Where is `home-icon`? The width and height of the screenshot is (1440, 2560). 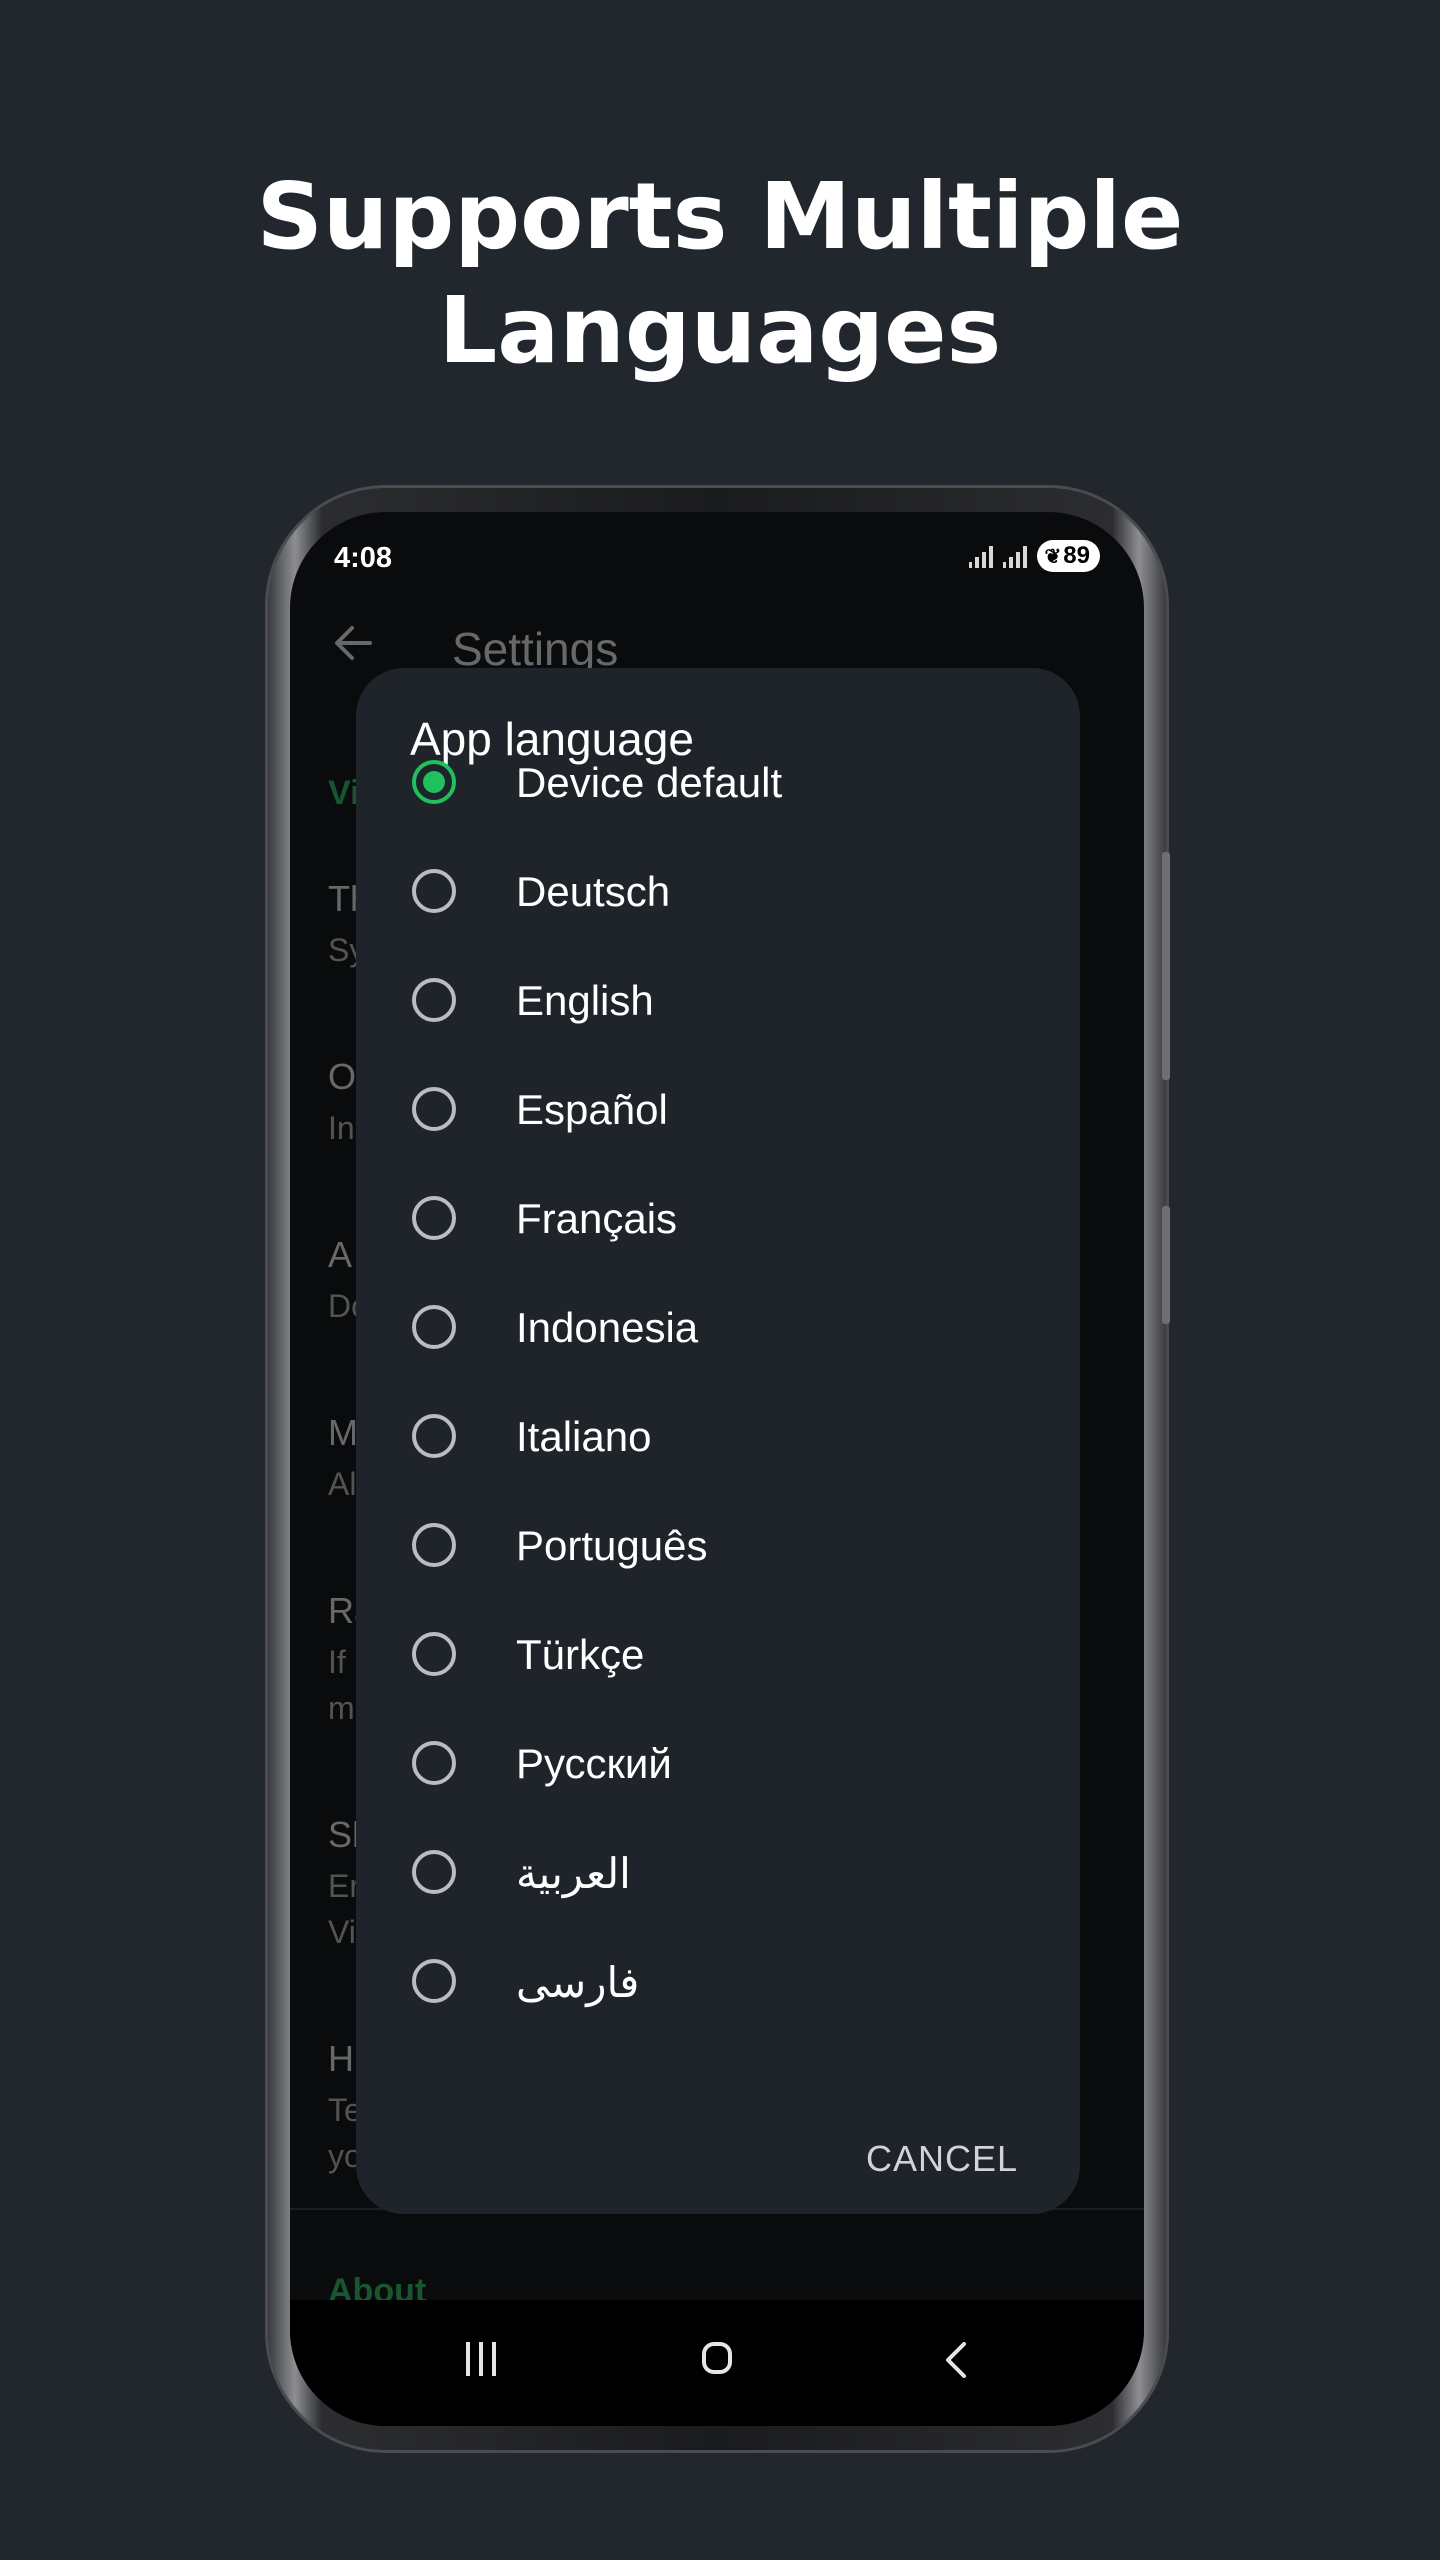
home-icon is located at coordinates (717, 2358).